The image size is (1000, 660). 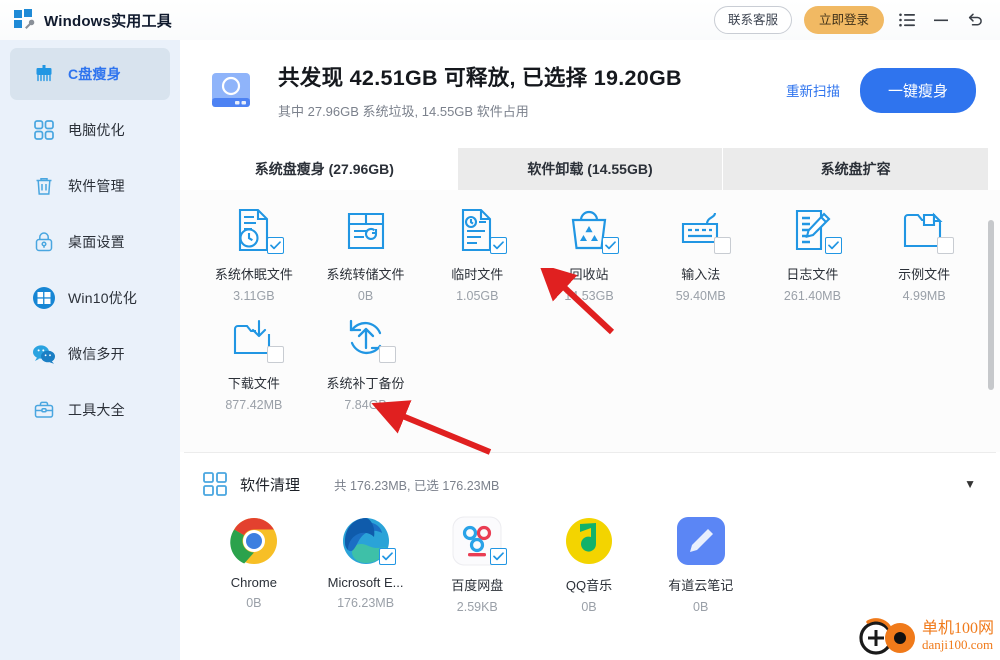 What do you see at coordinates (480, 77) in the screenshot?
I see `summary-title: 共发现 42.51GB 可释放, 已选择 19.20GB` at bounding box center [480, 77].